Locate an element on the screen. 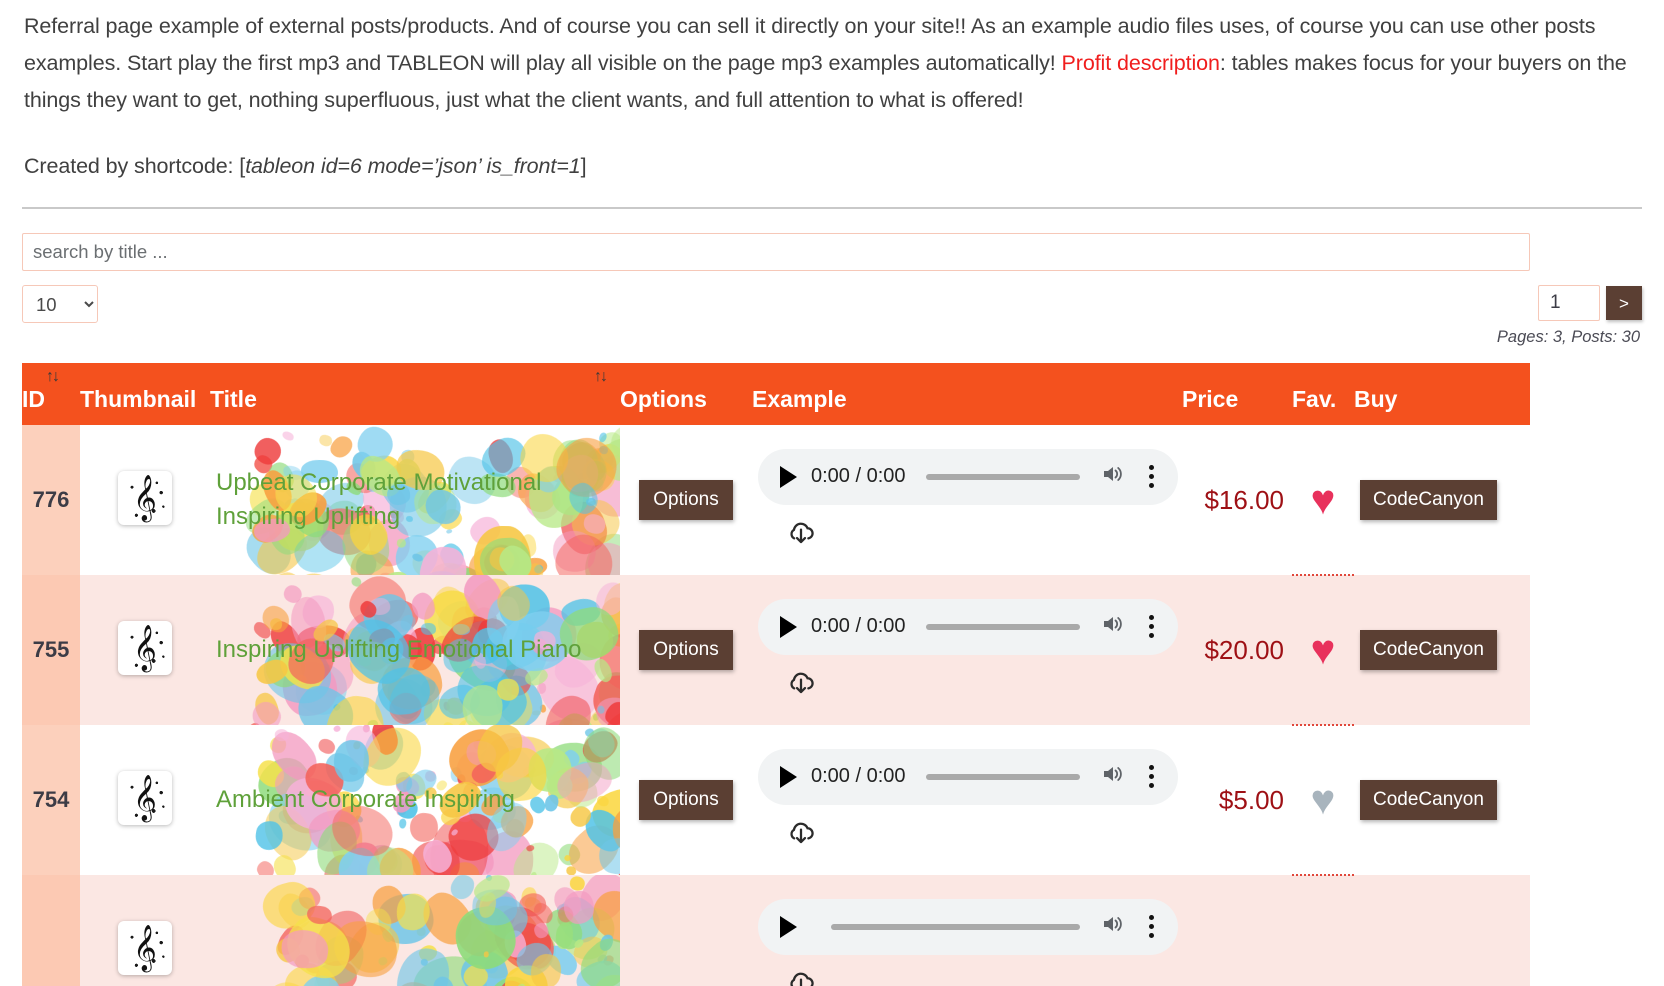 The width and height of the screenshot is (1664, 986). post-title-link: Ambient Corporate Inspiring is located at coordinates (415, 800).